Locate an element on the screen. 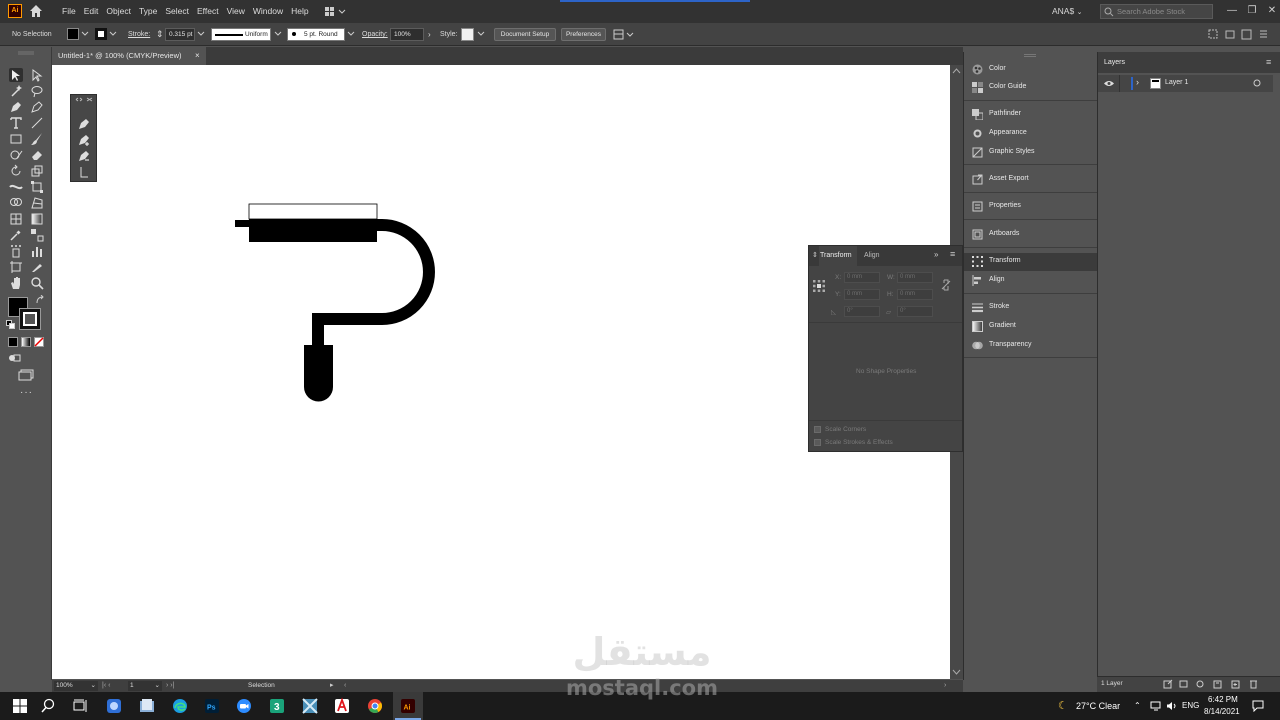 Image resolution: width=1280 pixels, height=720 pixels. notifications-icon is located at coordinates (1258, 706).